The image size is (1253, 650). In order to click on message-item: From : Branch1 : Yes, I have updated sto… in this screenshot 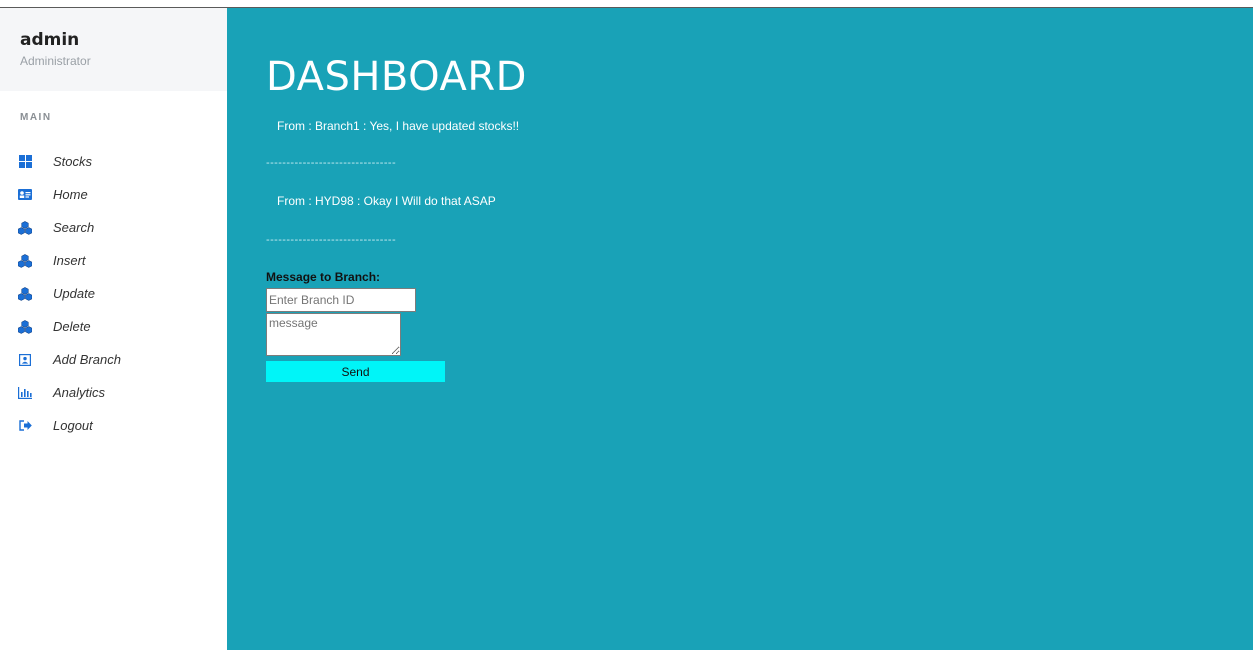, I will do `click(398, 126)`.